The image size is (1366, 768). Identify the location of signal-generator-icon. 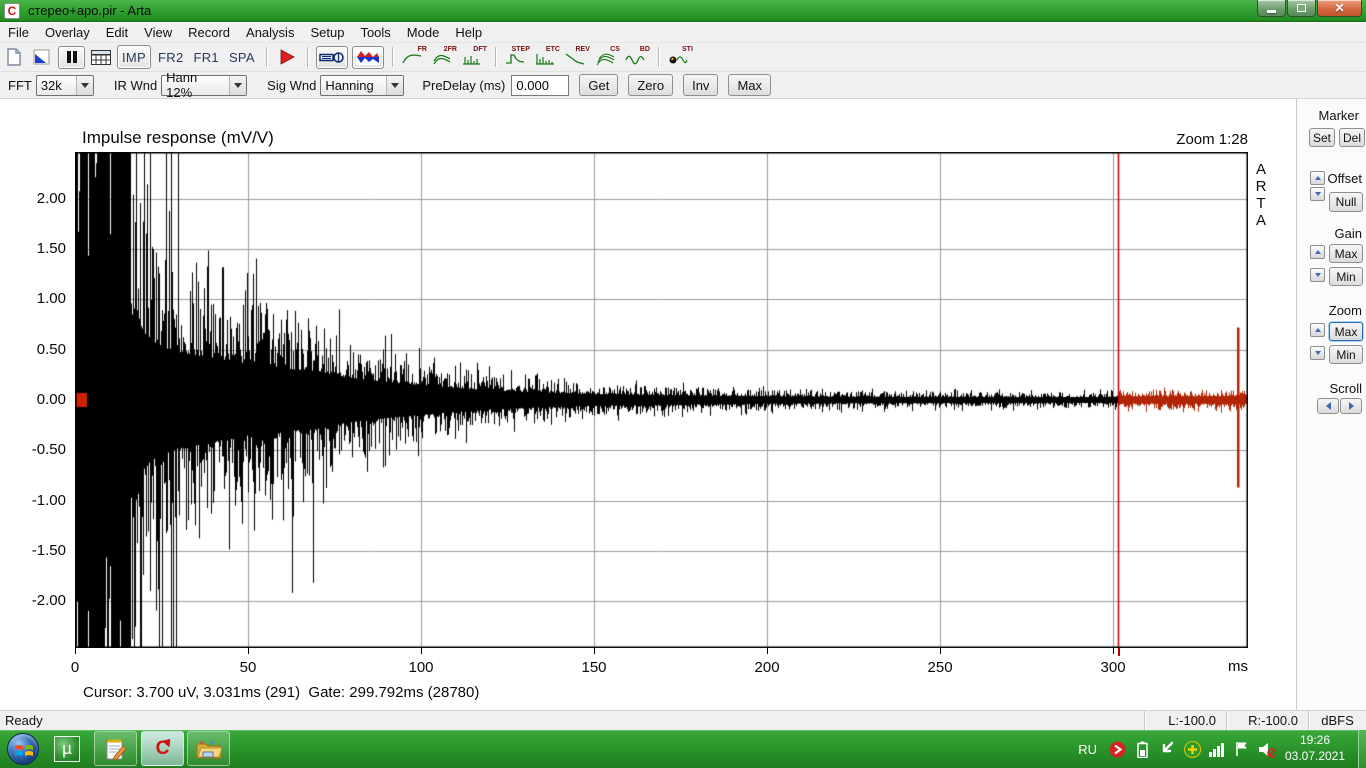
(367, 57).